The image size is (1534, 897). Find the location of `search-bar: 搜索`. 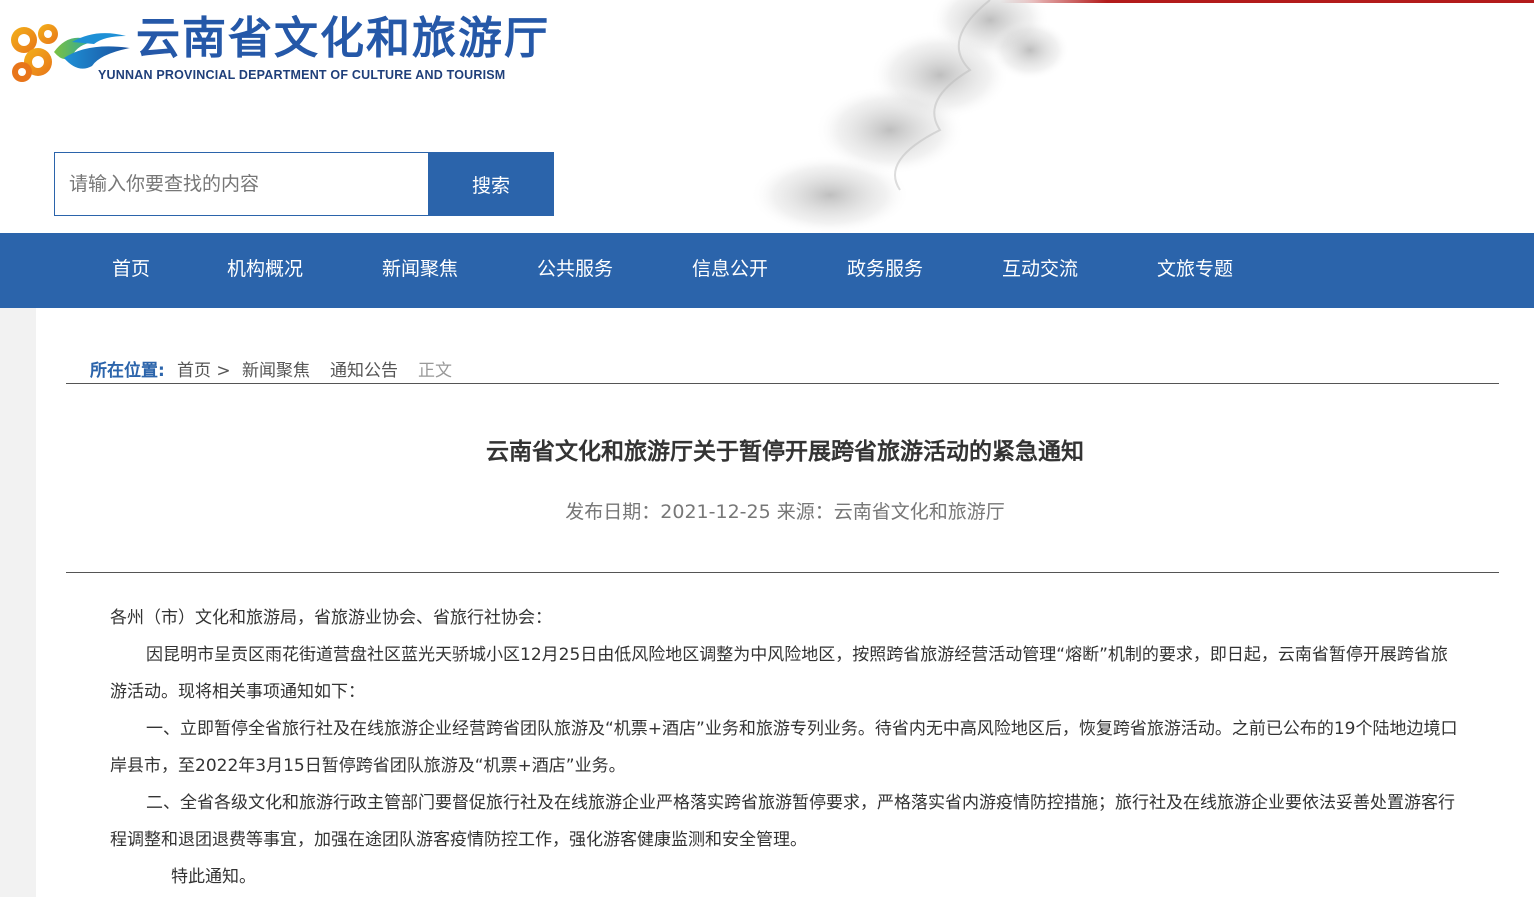

search-bar: 搜索 is located at coordinates (304, 184).